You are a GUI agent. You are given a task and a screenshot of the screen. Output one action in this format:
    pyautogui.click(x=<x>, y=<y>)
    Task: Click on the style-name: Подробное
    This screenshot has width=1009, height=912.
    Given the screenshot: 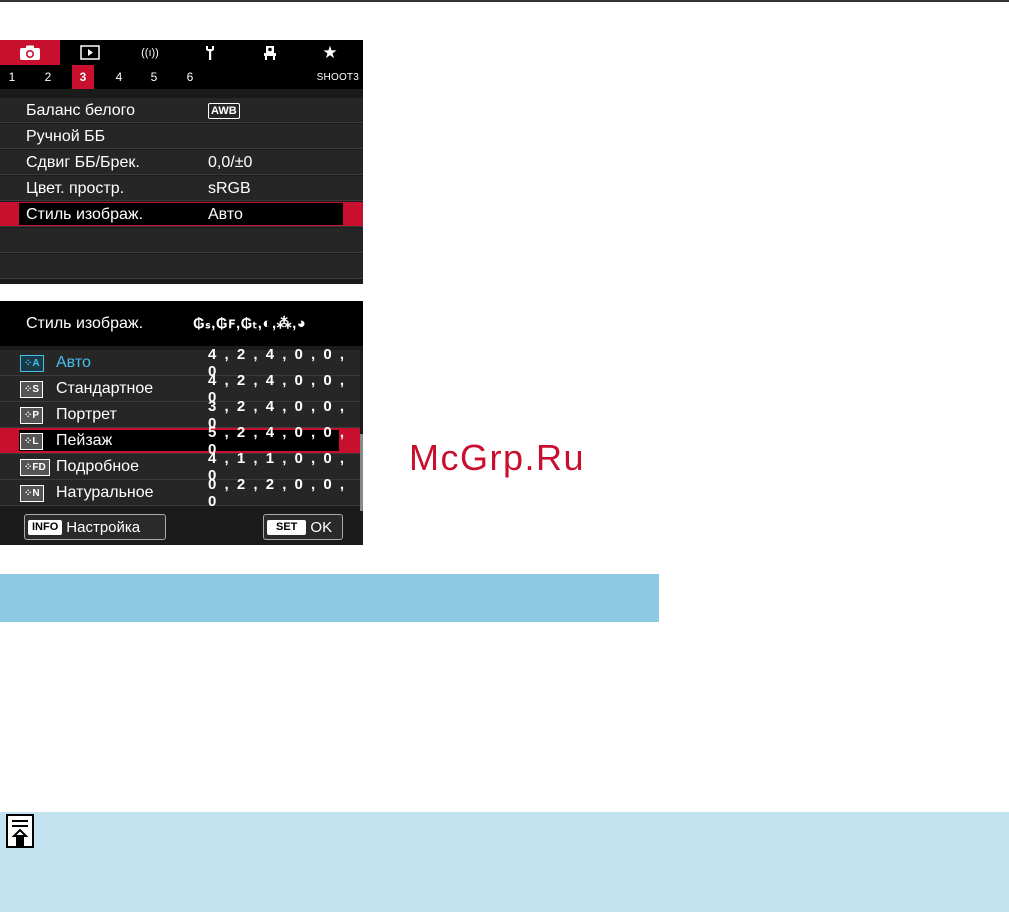 What is the action you would take?
    pyautogui.click(x=97, y=466)
    